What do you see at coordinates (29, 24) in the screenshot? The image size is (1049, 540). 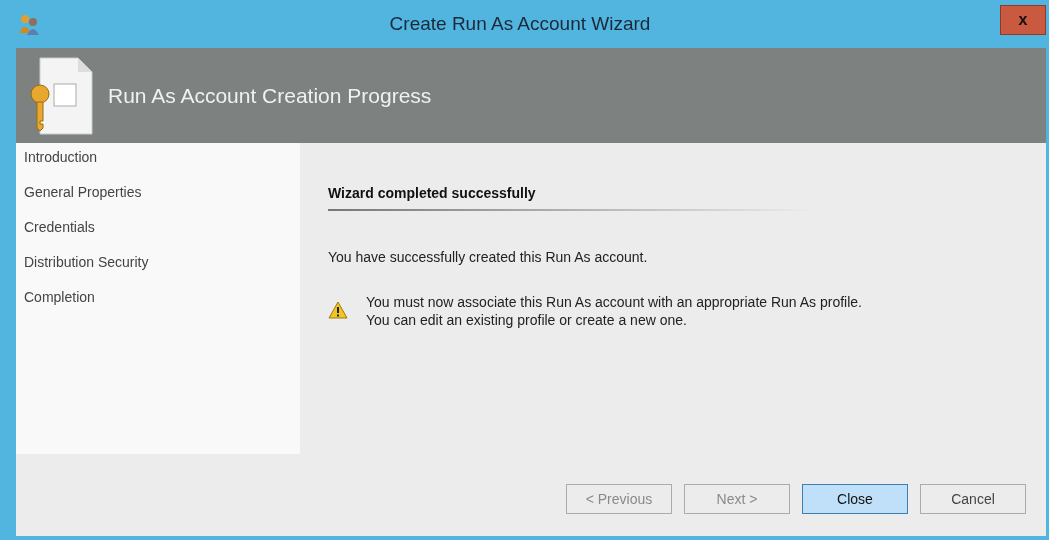 I see `users-icon` at bounding box center [29, 24].